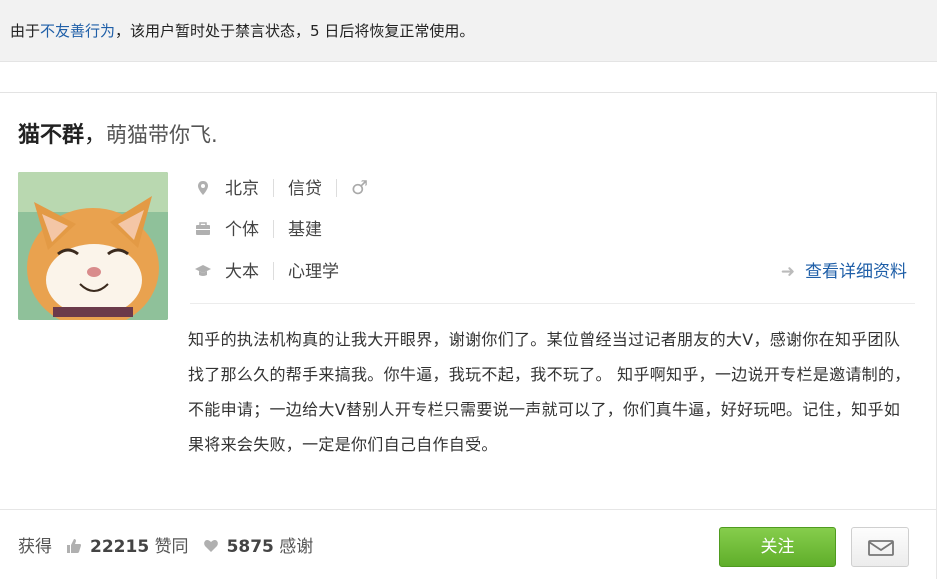  I want to click on cat-avatar-image, so click(93, 246).